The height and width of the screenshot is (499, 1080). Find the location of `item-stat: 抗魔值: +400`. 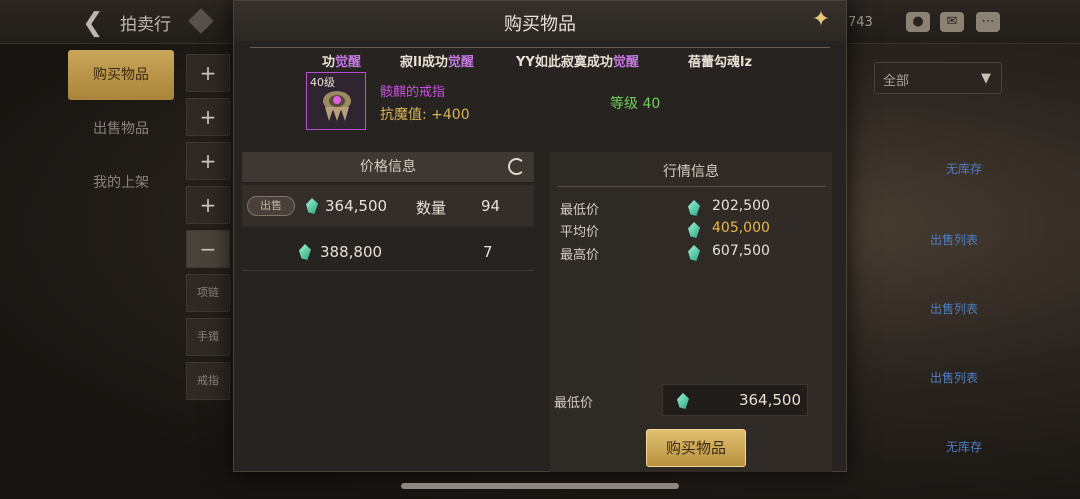

item-stat: 抗魔值: +400 is located at coordinates (425, 115).